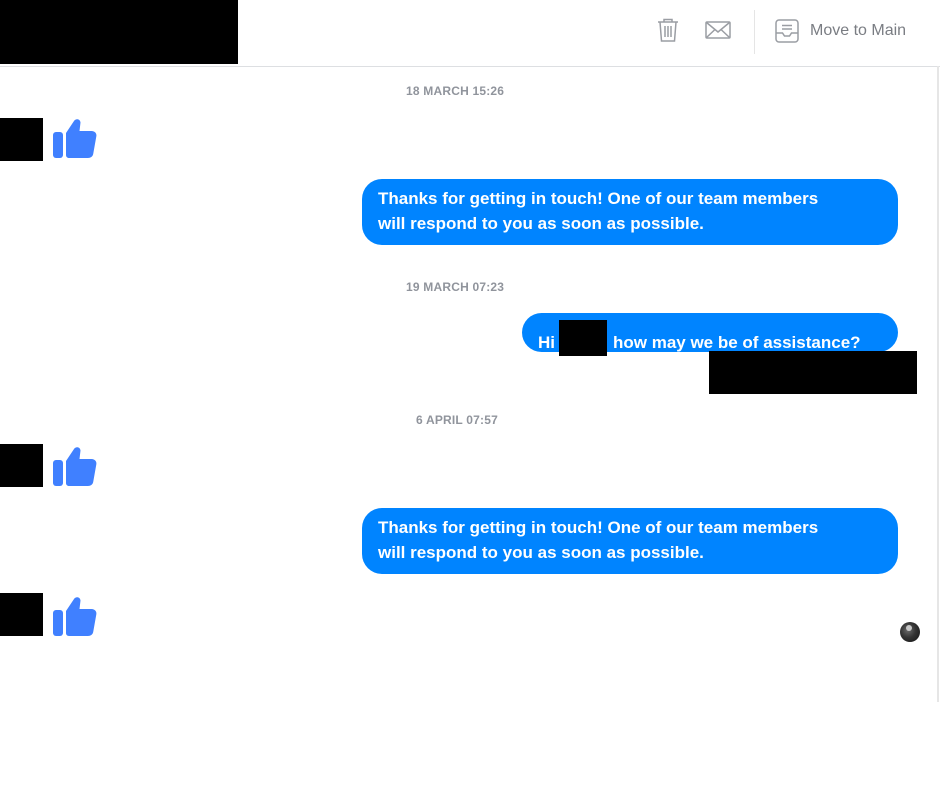  I want to click on outgoing-message-bubble: Hi how may we be of assistance?, so click(710, 334).